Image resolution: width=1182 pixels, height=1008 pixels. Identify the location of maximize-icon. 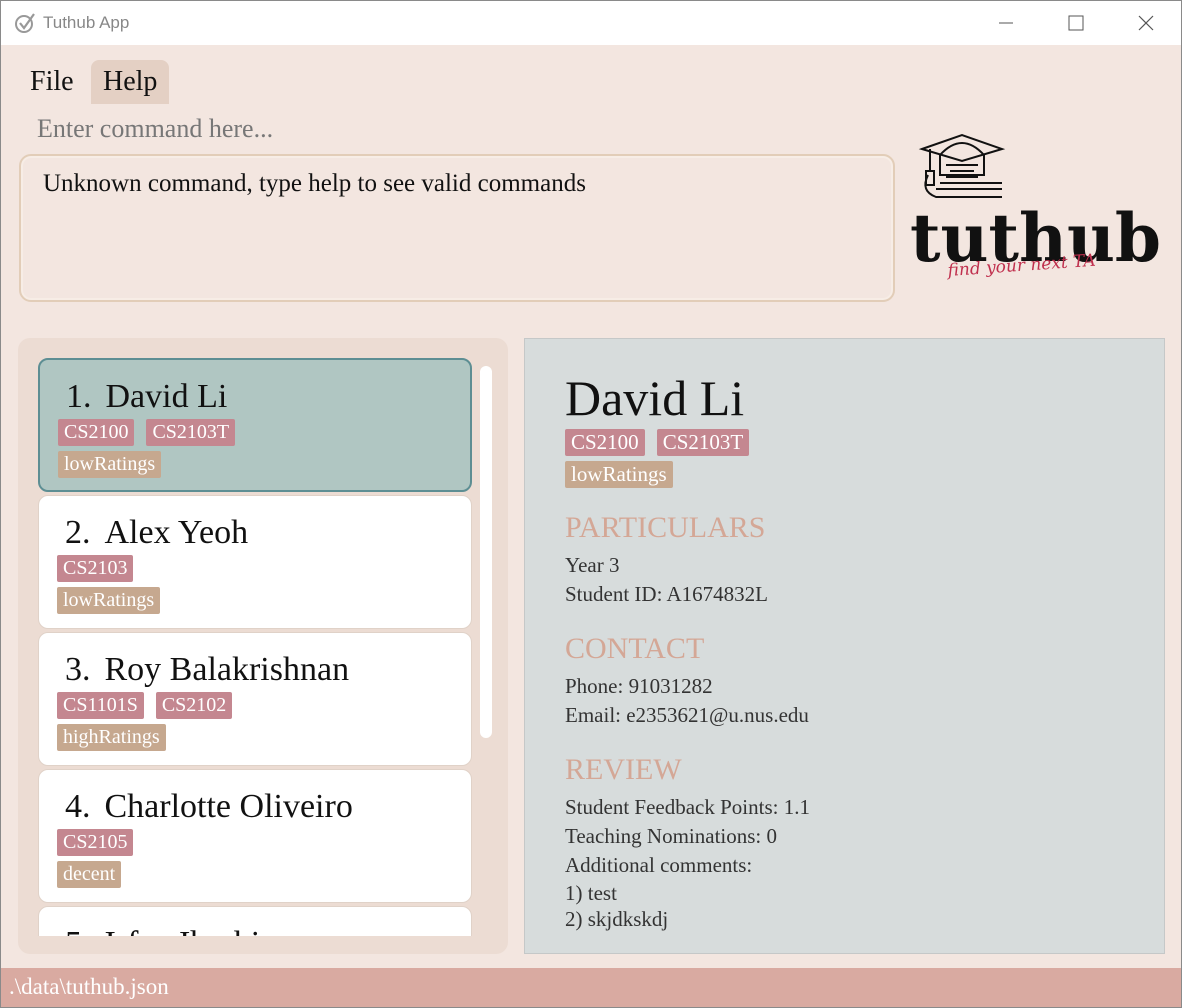
(1076, 23).